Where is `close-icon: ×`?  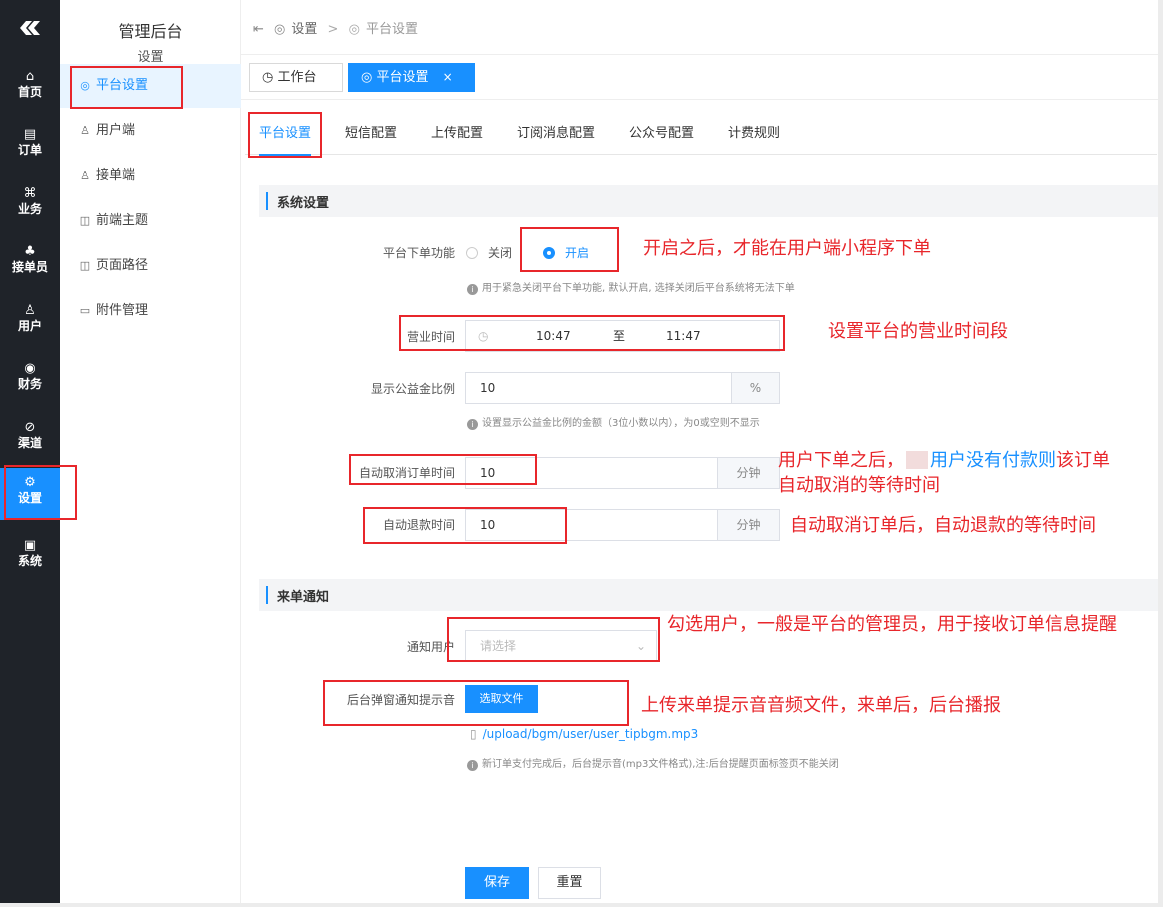
close-icon: × is located at coordinates (448, 77).